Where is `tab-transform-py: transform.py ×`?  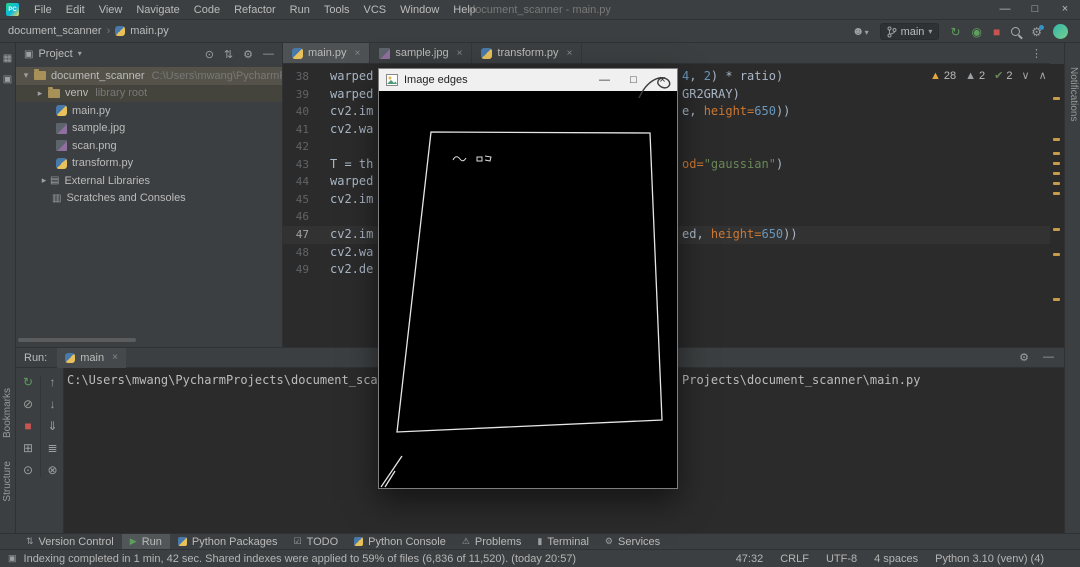
tab-transform-py: transform.py × is located at coordinates (527, 53).